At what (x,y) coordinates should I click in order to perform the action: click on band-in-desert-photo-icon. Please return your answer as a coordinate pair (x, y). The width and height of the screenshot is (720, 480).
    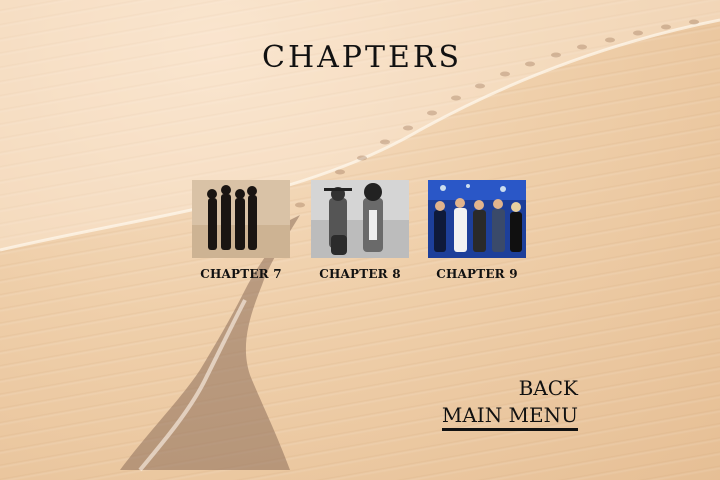
    Looking at the image, I should click on (241, 219).